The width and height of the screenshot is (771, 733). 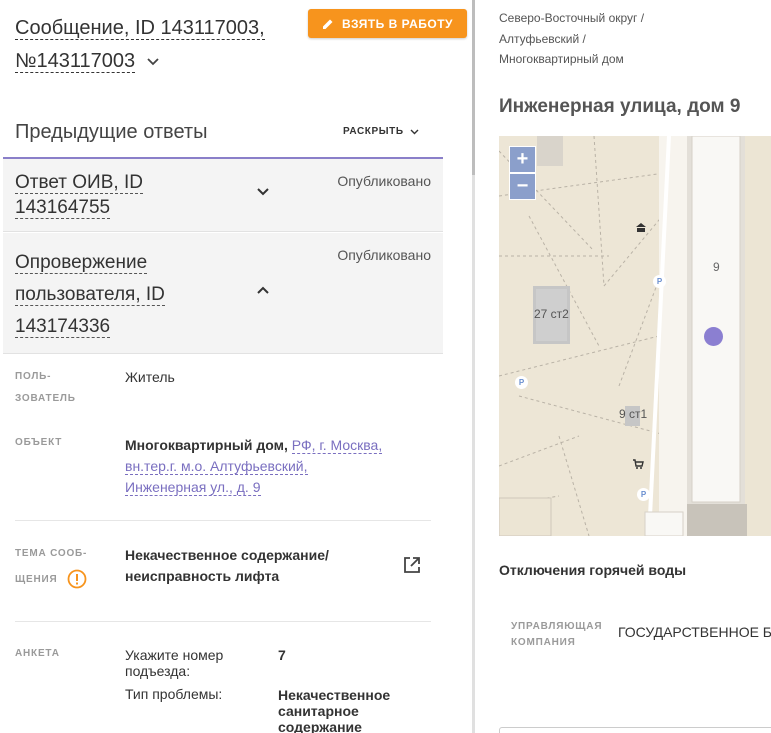 What do you see at coordinates (39, 442) in the screenshot?
I see `object-label: ОБЪЕКТ` at bounding box center [39, 442].